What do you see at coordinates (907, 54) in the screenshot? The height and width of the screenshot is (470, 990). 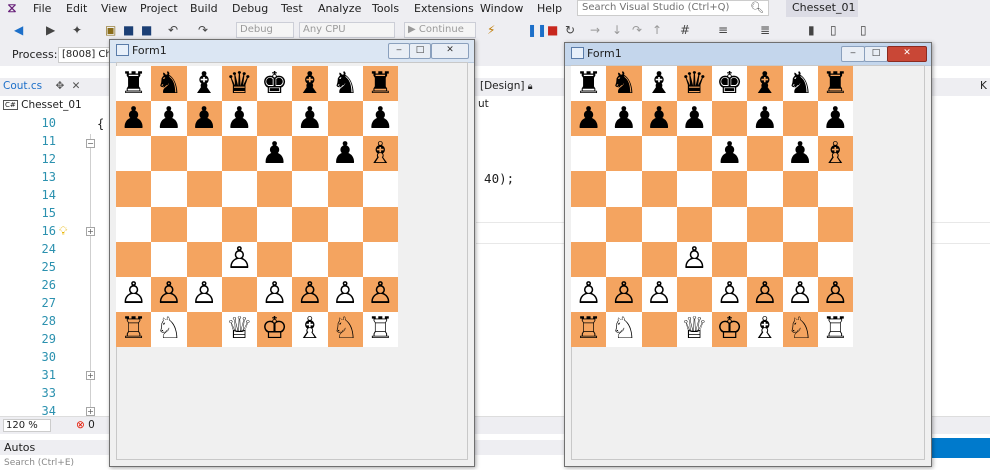 I see `close-button: ✕` at bounding box center [907, 54].